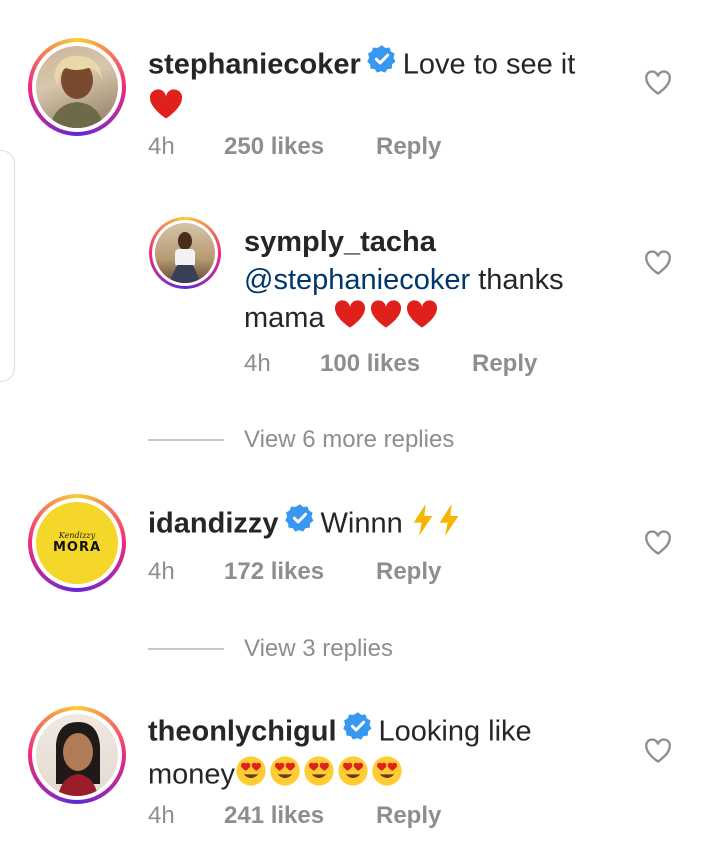 The image size is (720, 860). What do you see at coordinates (254, 65) in the screenshot?
I see `username: stephaniecoker` at bounding box center [254, 65].